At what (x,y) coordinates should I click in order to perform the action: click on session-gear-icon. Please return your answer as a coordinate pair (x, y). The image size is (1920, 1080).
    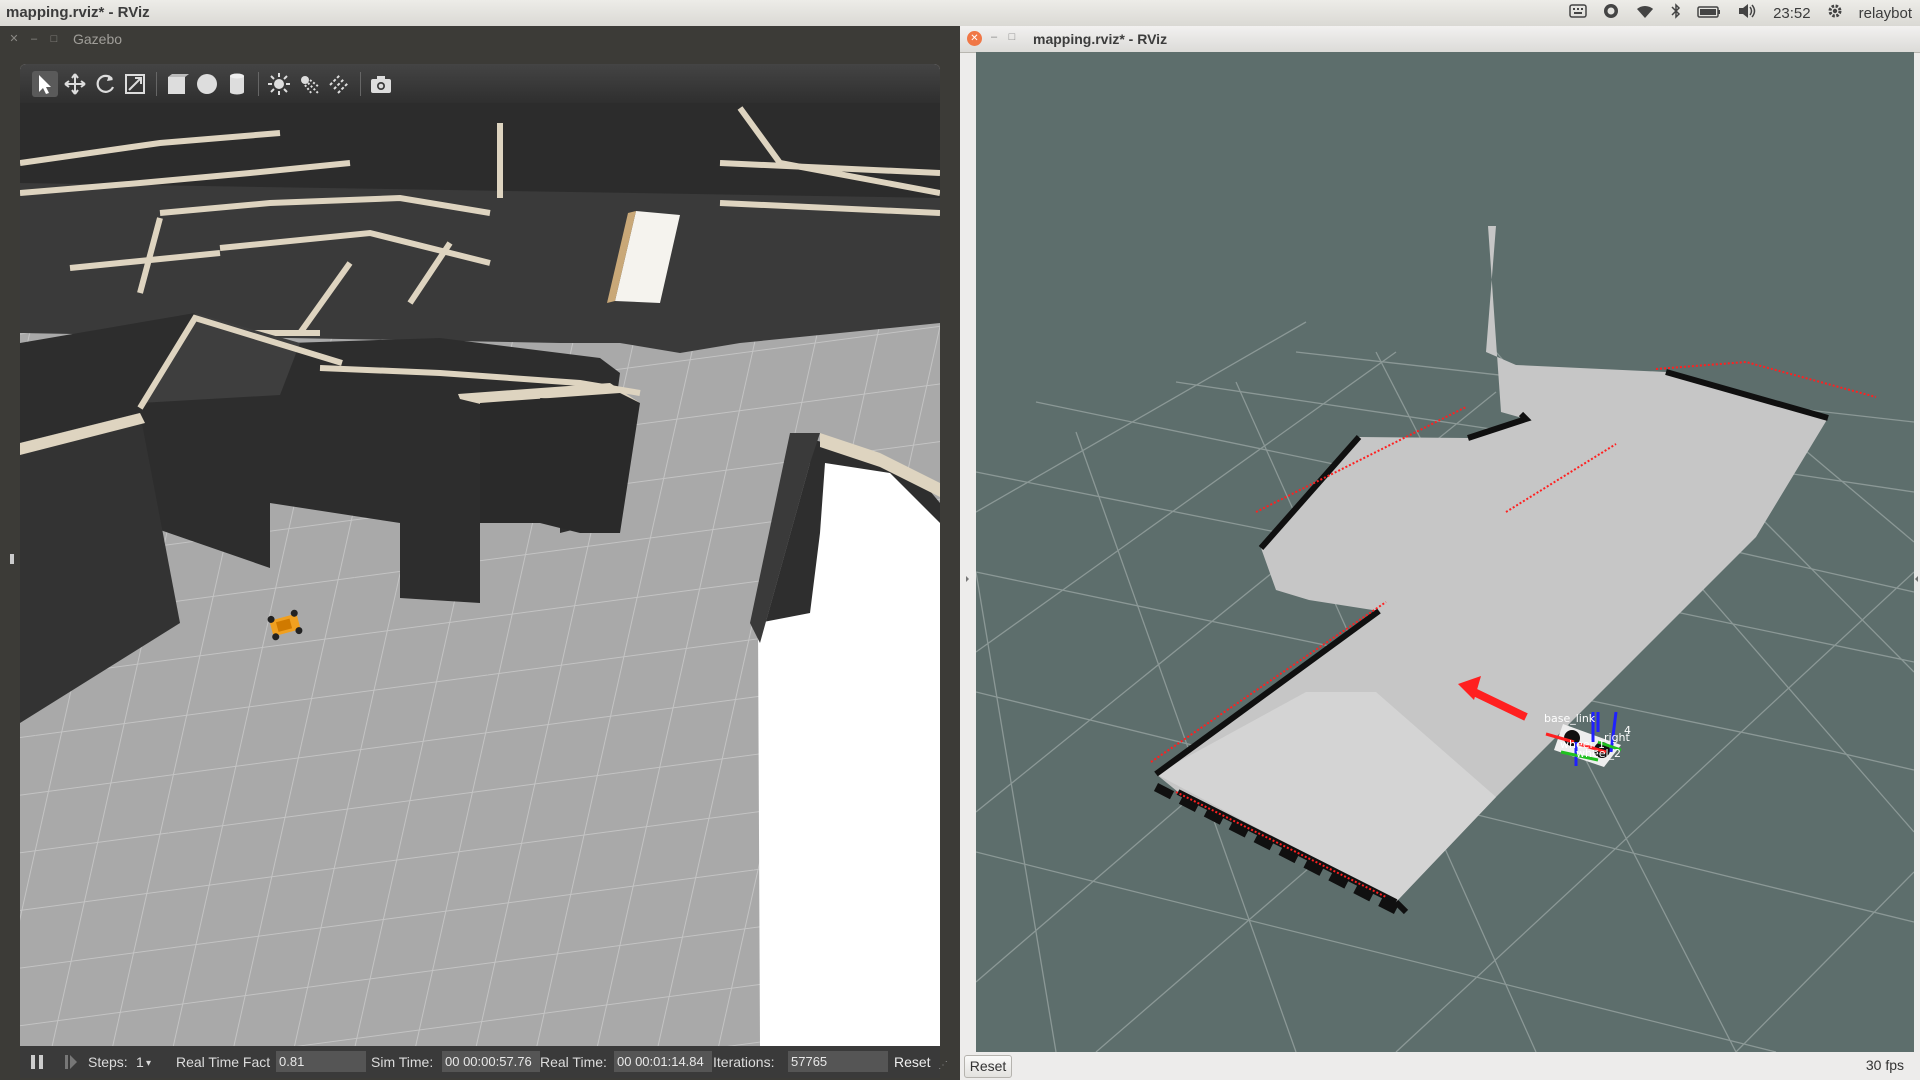
    Looking at the image, I should click on (1835, 13).